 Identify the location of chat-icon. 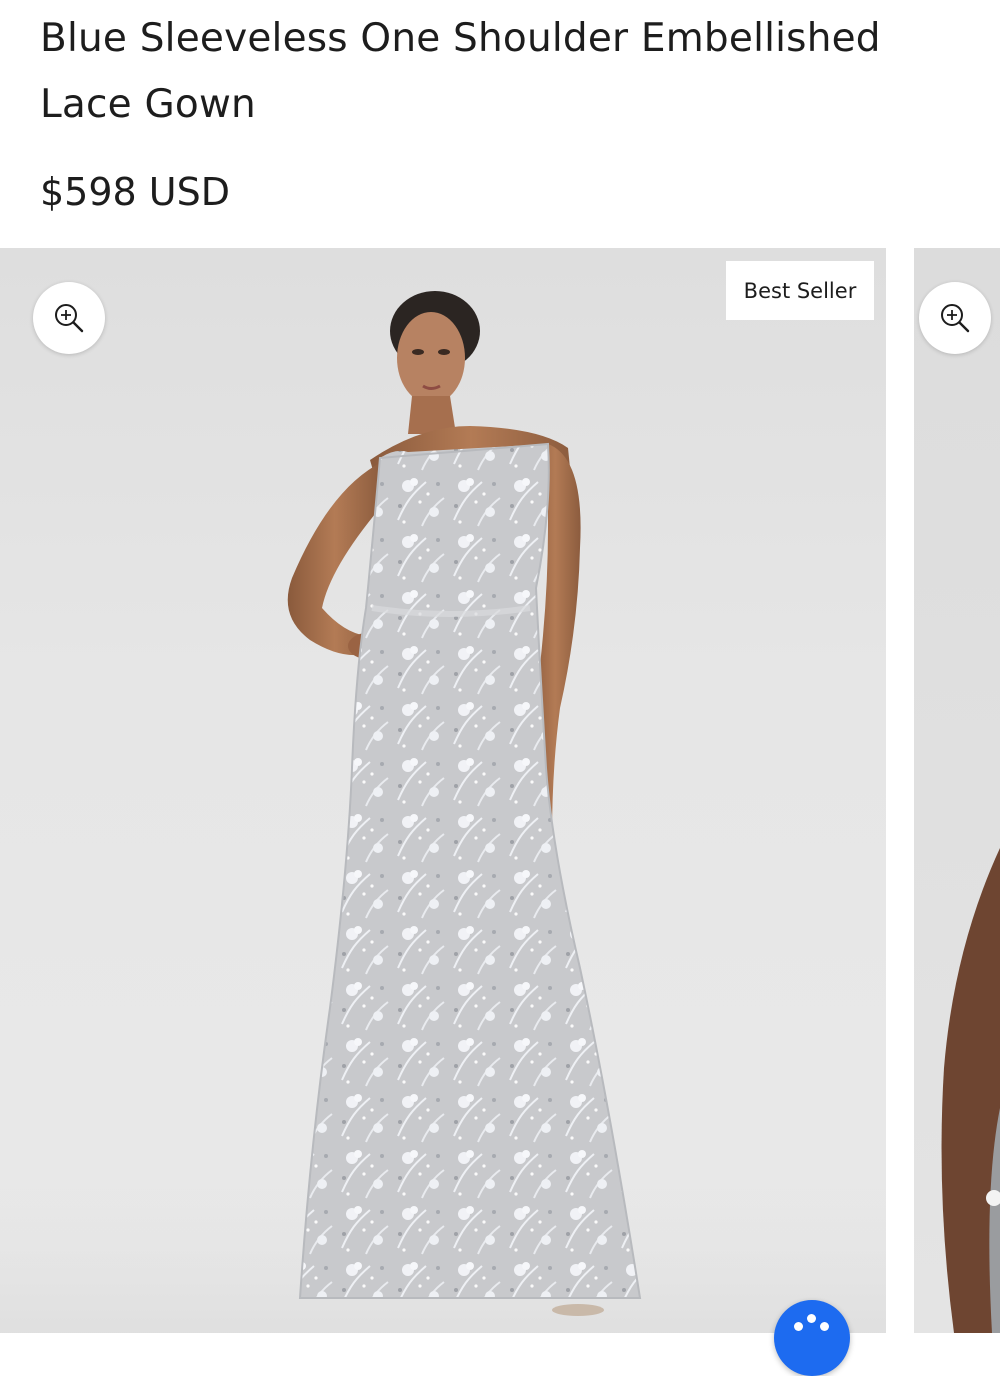
(811, 1318).